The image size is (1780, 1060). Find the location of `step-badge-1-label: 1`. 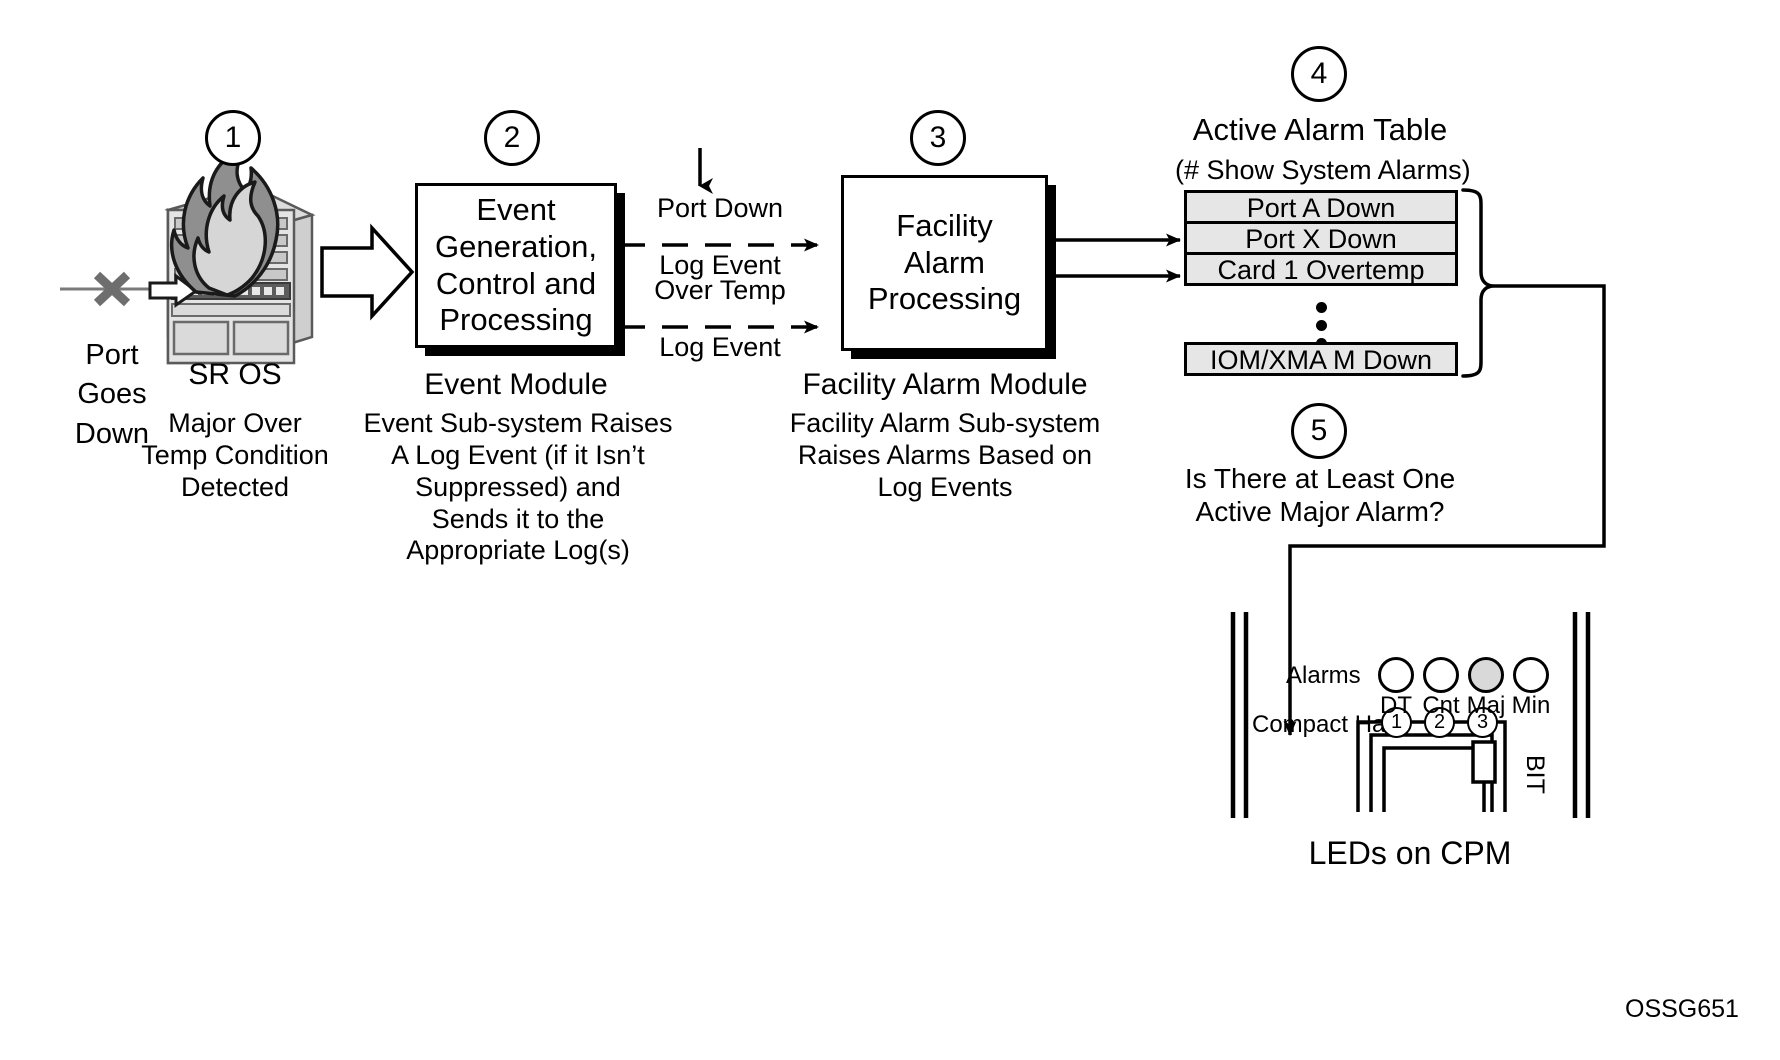

step-badge-1-label: 1 is located at coordinates (233, 137).